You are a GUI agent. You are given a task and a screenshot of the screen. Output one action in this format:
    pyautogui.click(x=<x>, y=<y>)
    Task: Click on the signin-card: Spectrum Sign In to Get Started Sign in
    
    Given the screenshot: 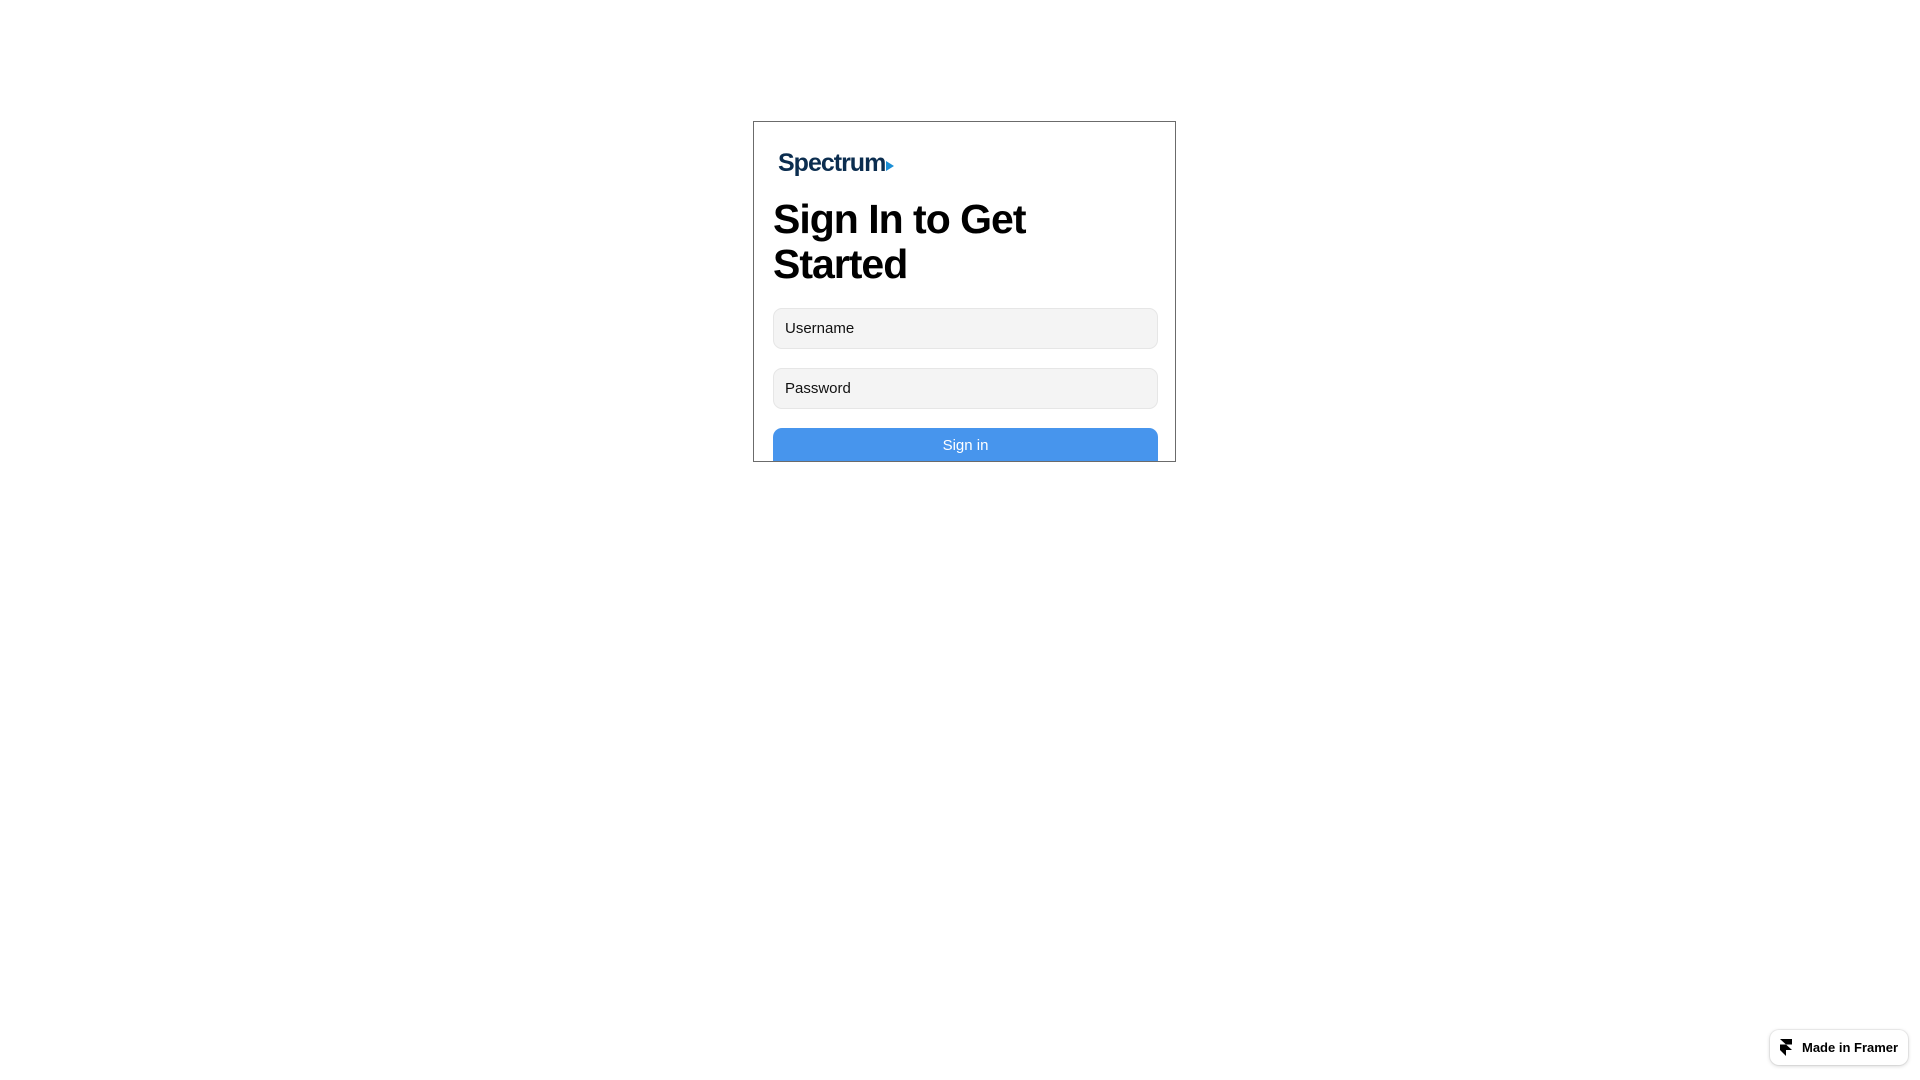 What is the action you would take?
    pyautogui.click(x=964, y=291)
    